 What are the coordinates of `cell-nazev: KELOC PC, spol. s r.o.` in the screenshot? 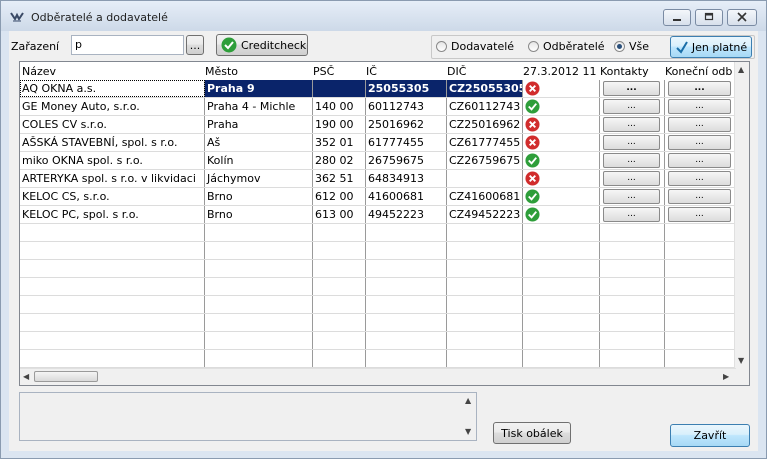 It's located at (112, 214).